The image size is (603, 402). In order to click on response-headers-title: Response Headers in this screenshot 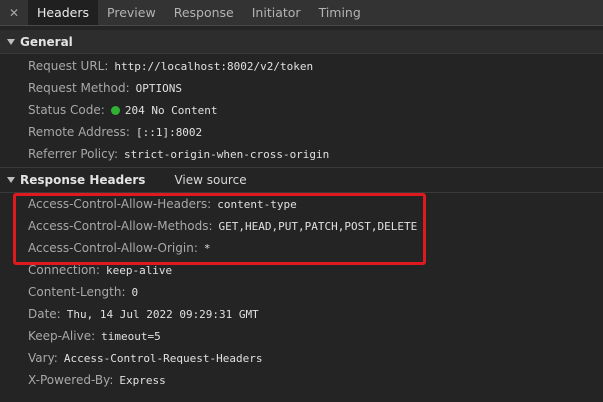, I will do `click(83, 180)`.